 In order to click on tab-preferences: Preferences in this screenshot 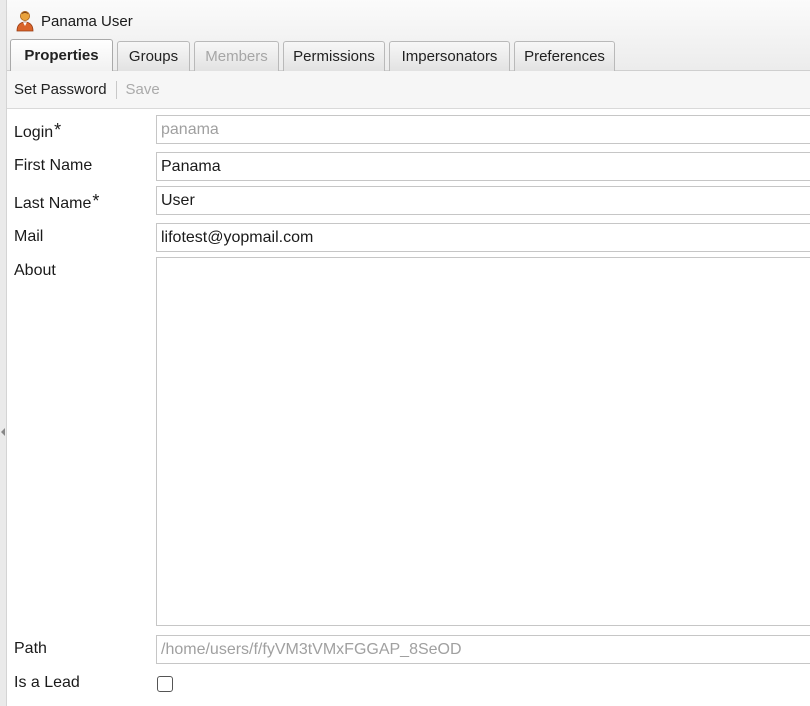, I will do `click(564, 56)`.